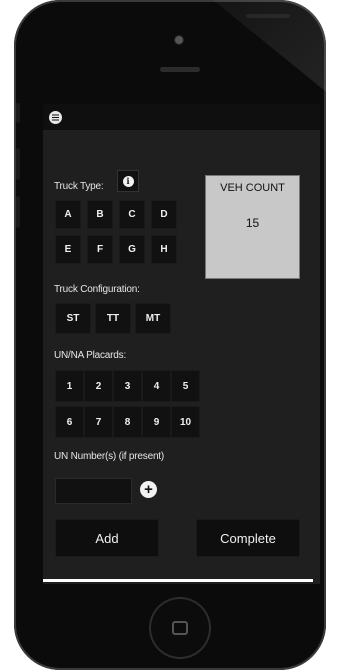  Describe the element at coordinates (97, 289) in the screenshot. I see `truck-config-label: Truck Configuration:` at that location.